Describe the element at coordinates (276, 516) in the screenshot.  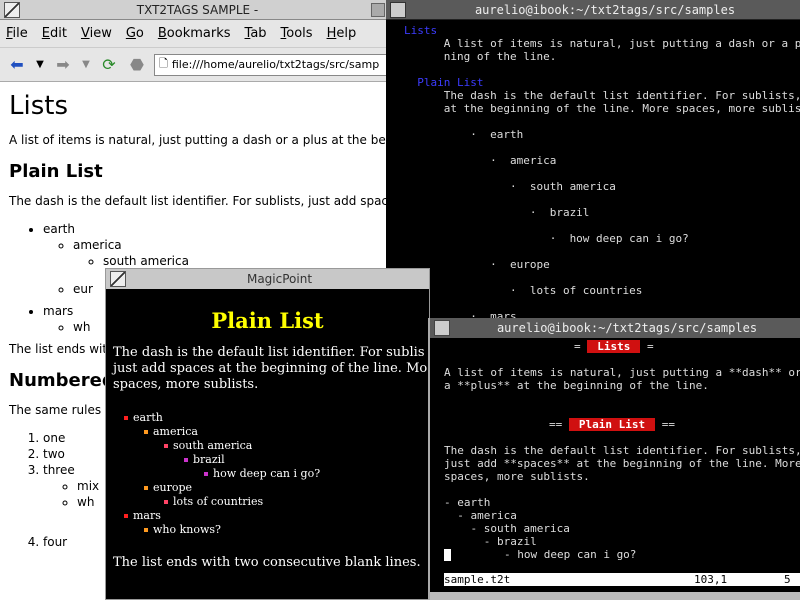
I see `slide-list-item: mars` at that location.